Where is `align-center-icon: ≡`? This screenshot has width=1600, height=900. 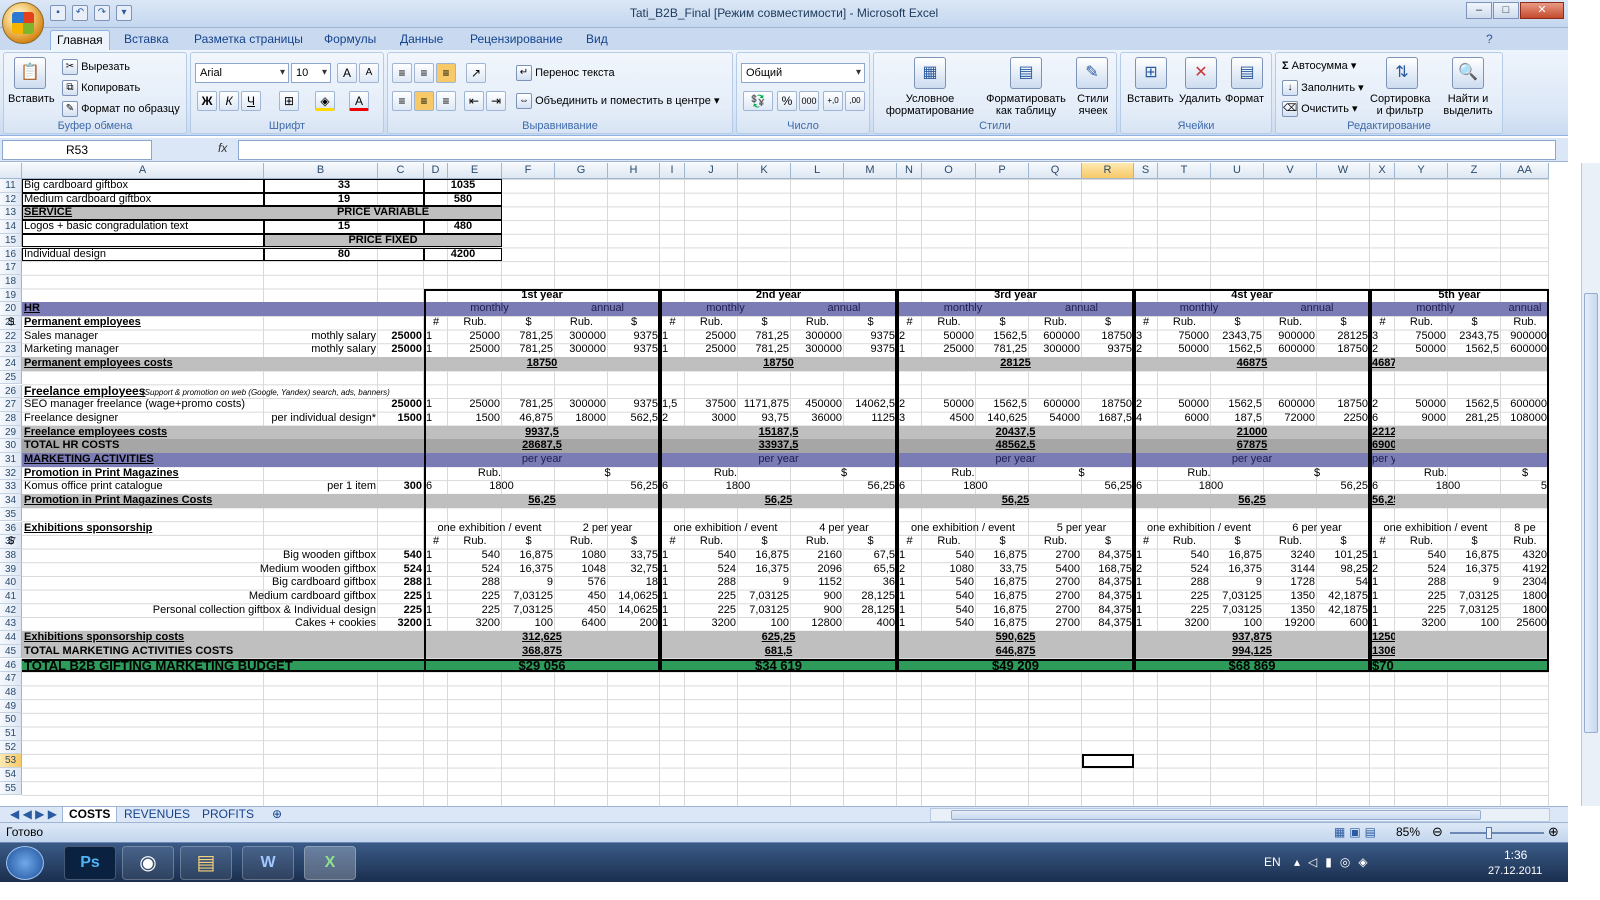
align-center-icon: ≡ is located at coordinates (424, 101).